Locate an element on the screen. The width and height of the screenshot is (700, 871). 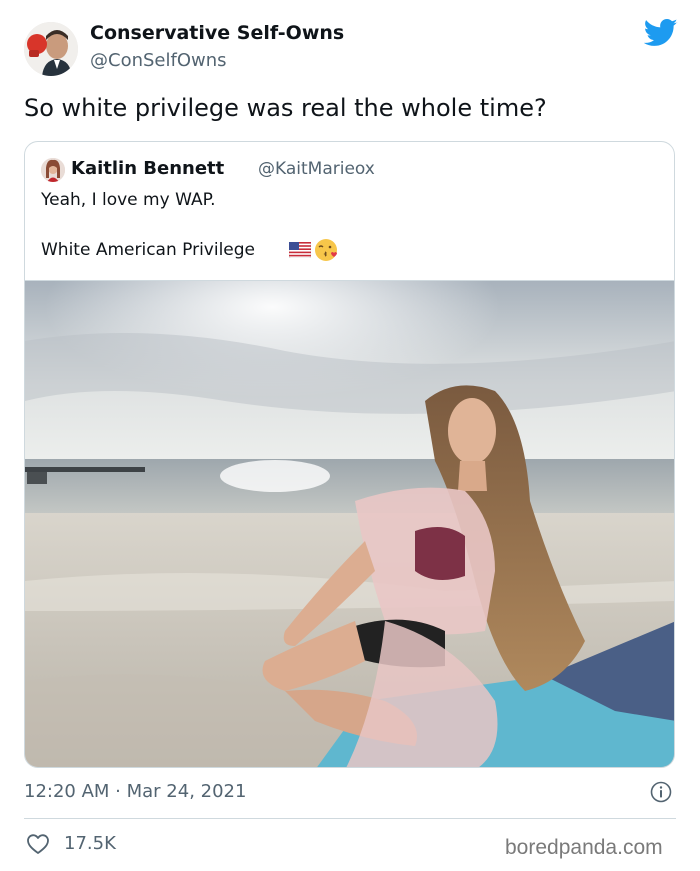
author-display-name: Conservative Self-Owns is located at coordinates (217, 33).